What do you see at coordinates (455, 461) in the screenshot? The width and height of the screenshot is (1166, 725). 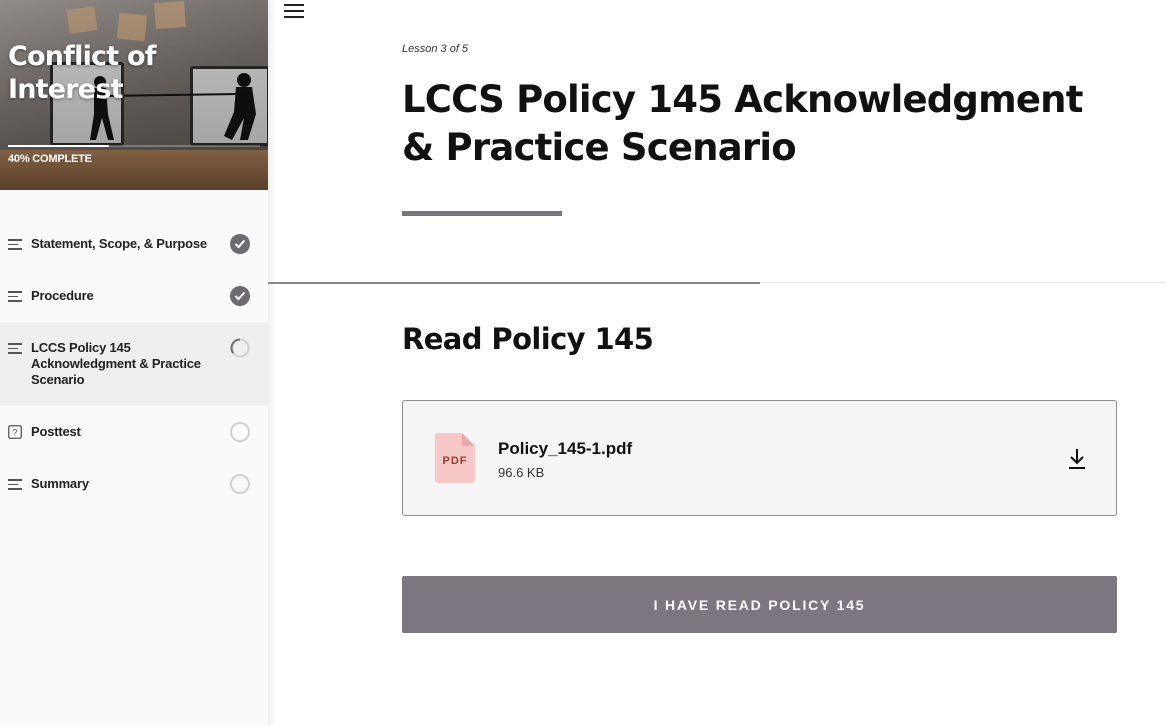 I see `pdf-type-label: PDF` at bounding box center [455, 461].